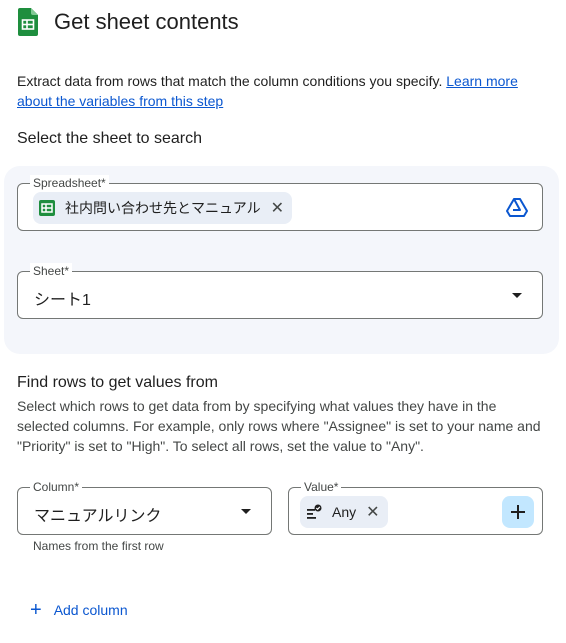  I want to click on sheet-label: Sheet*, so click(51, 271).